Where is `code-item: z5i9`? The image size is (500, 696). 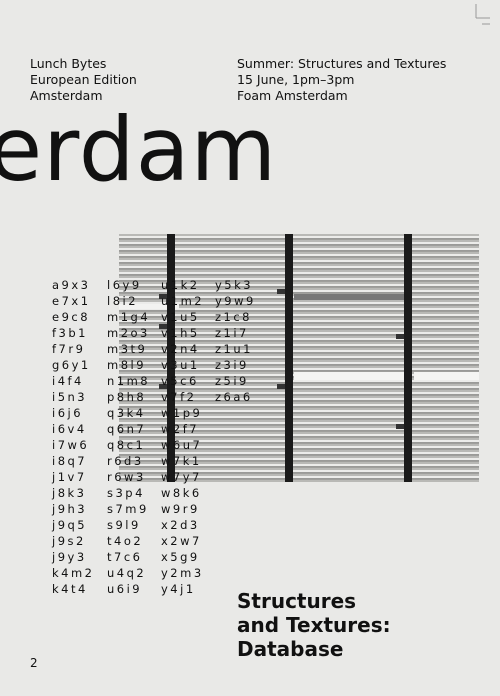
code-item: z5i9 is located at coordinates (232, 381).